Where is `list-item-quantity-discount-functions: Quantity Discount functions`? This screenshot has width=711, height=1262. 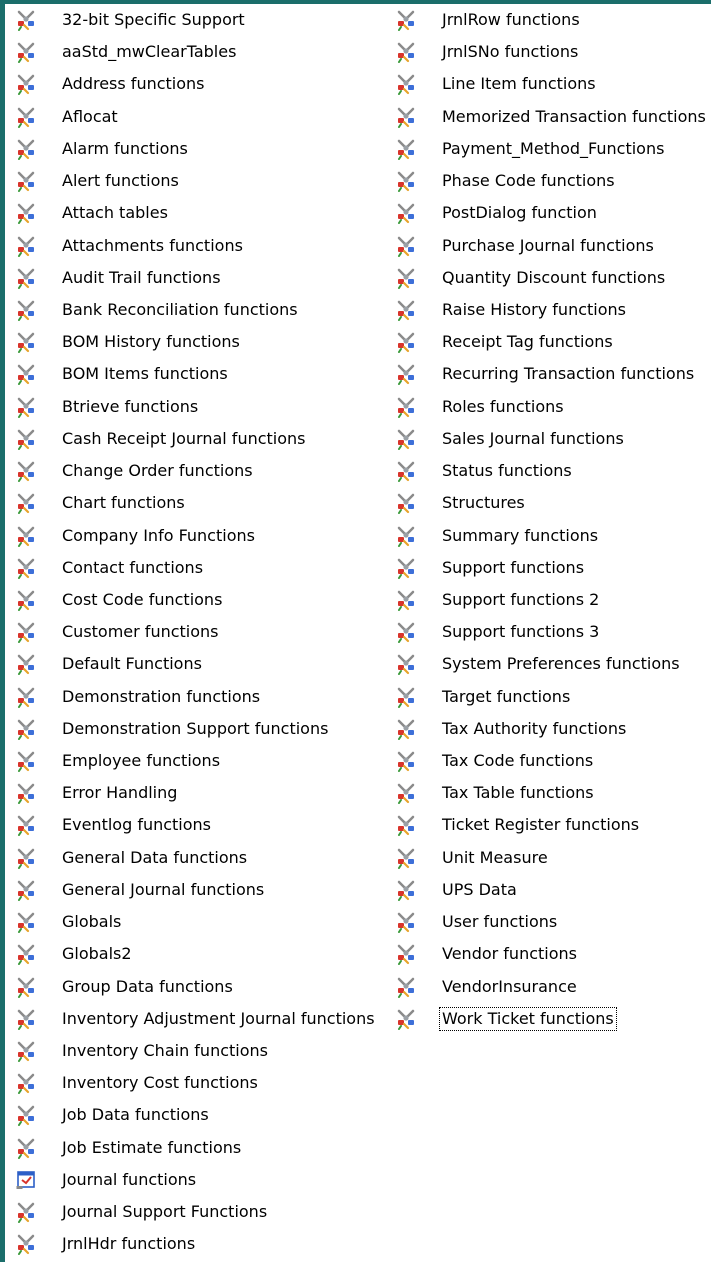
list-item-quantity-discount-functions: Quantity Discount functions is located at coordinates (545, 278).